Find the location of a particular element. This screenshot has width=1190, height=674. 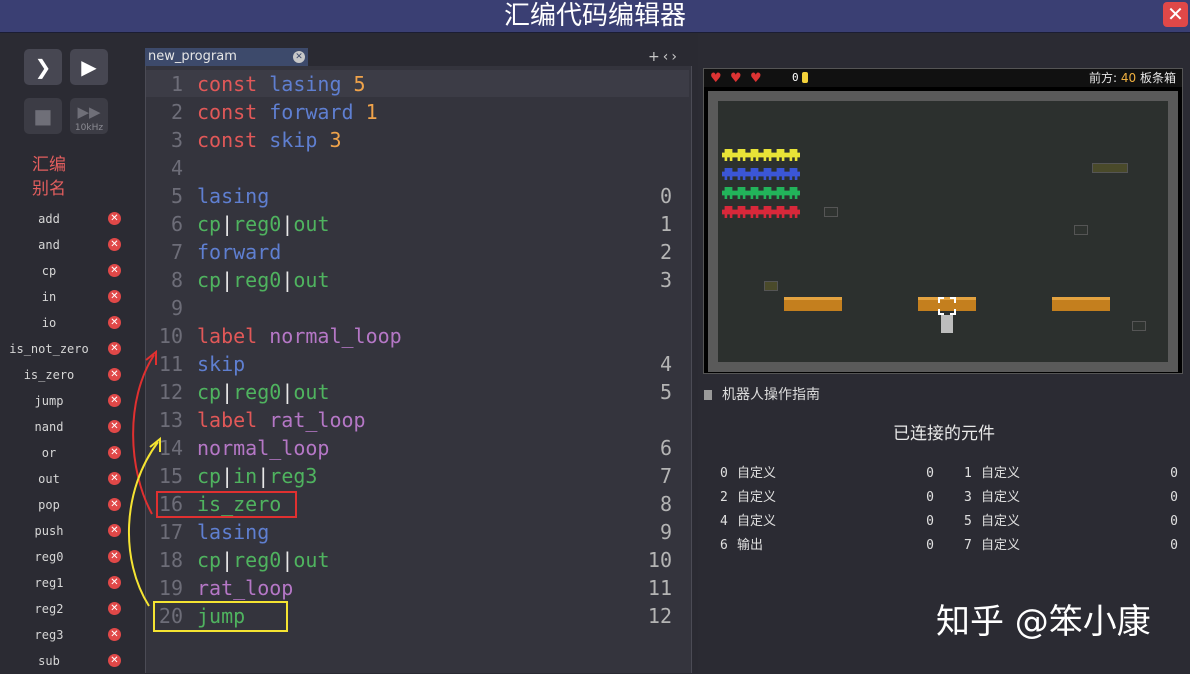

watermark: 知乎 @笨小康 is located at coordinates (1043, 622).